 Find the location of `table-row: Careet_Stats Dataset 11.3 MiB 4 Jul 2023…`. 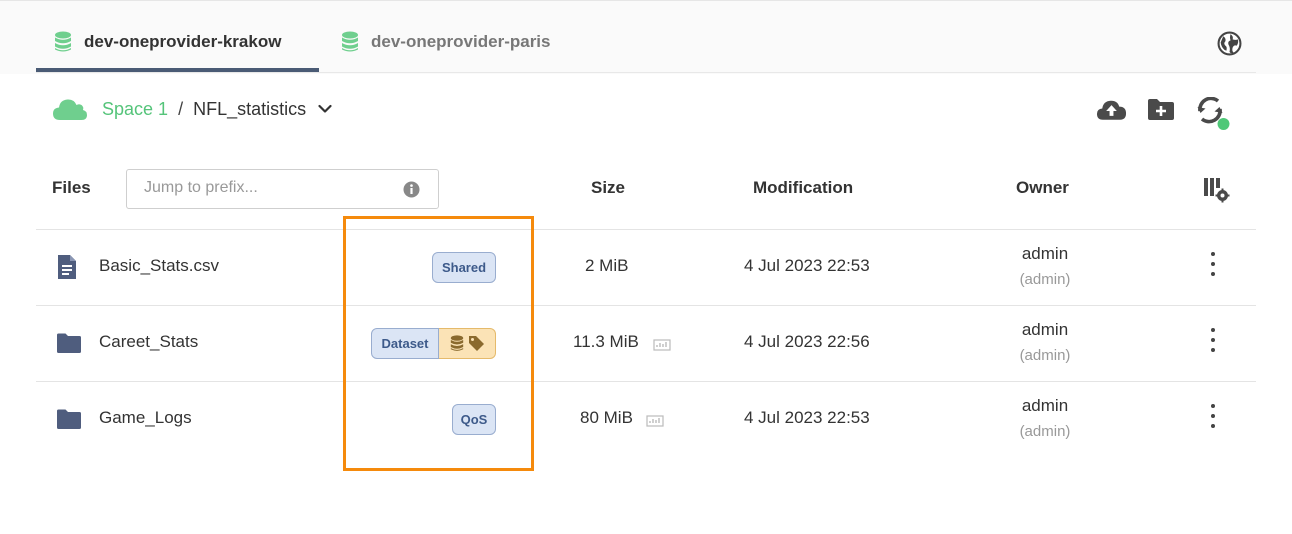

table-row: Careet_Stats Dataset 11.3 MiB 4 Jul 2023… is located at coordinates (646, 343).